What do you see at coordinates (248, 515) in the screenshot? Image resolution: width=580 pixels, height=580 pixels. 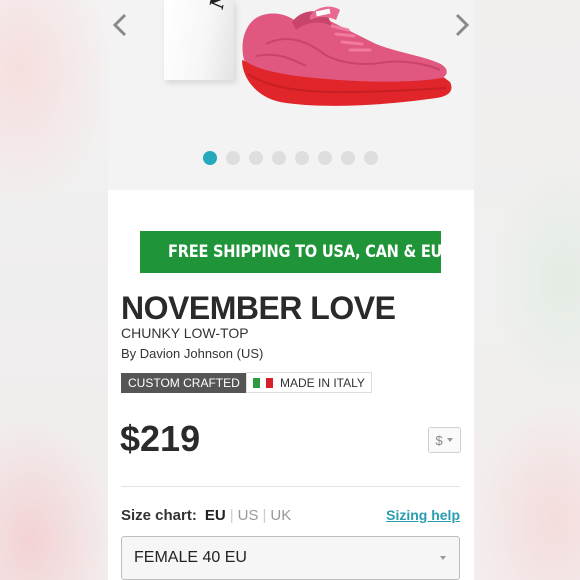 I see `size-unit-us: US` at bounding box center [248, 515].